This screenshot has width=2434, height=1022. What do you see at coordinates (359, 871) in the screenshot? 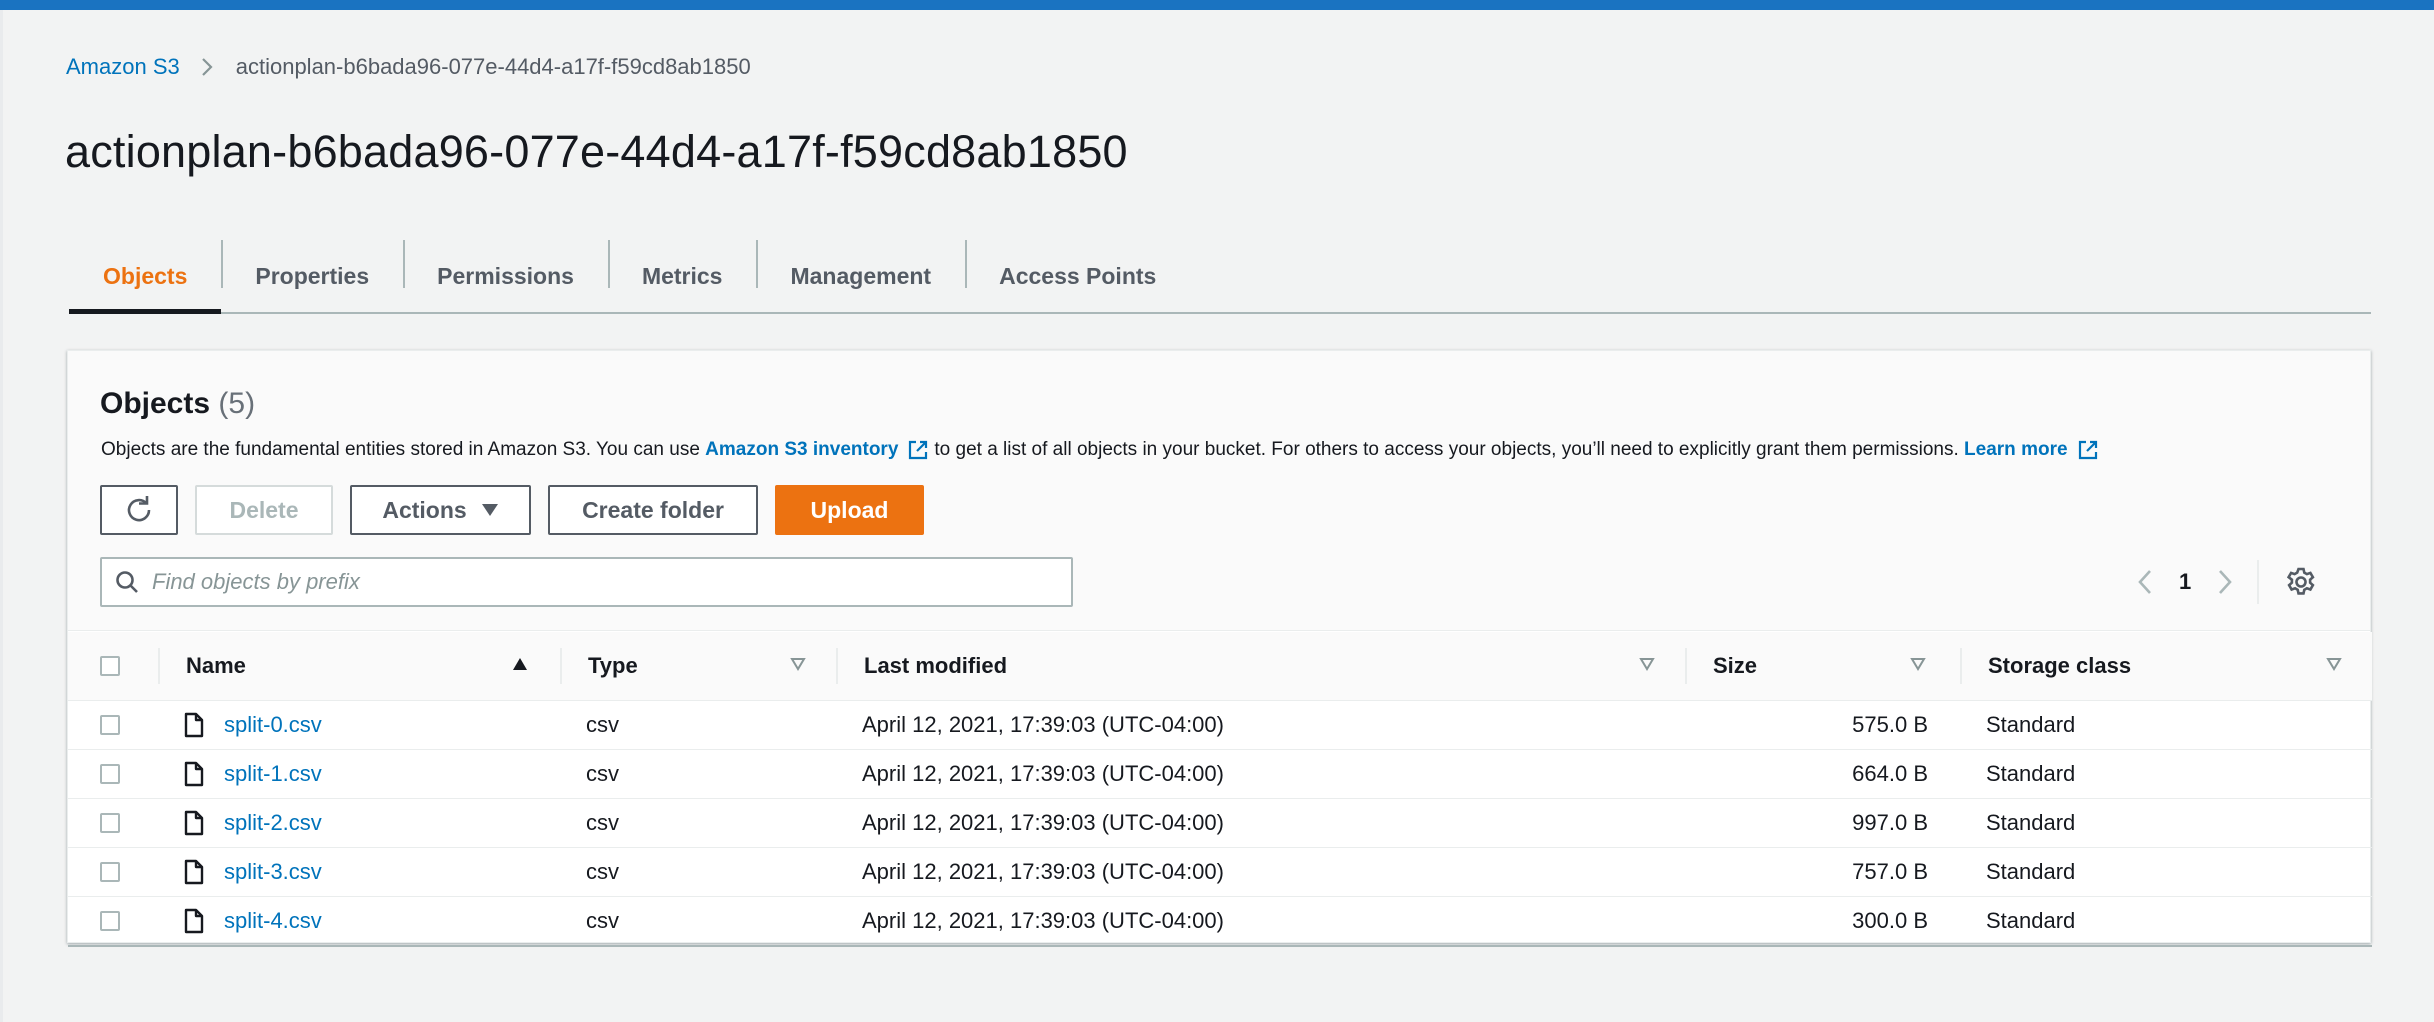
I see `name-cell: split-3.csv` at bounding box center [359, 871].